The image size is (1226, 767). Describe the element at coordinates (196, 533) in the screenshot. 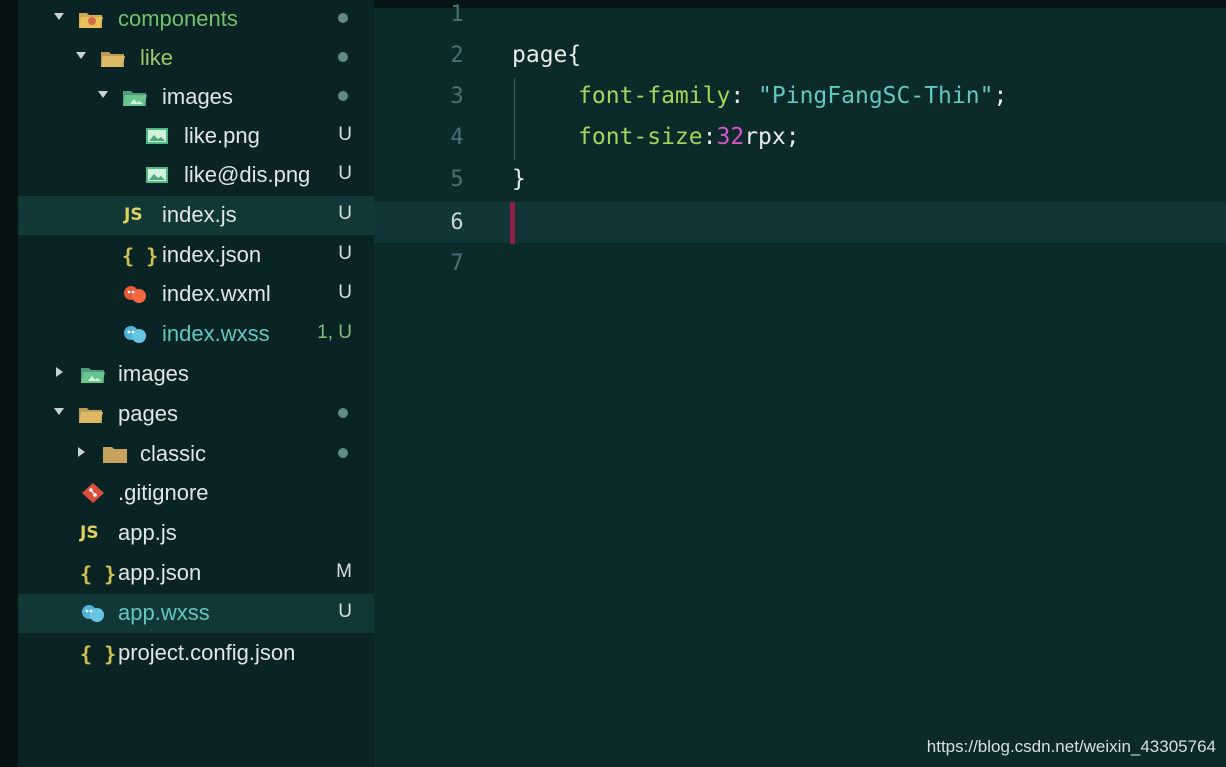

I see `tree-item-app-js: JS app.js` at that location.